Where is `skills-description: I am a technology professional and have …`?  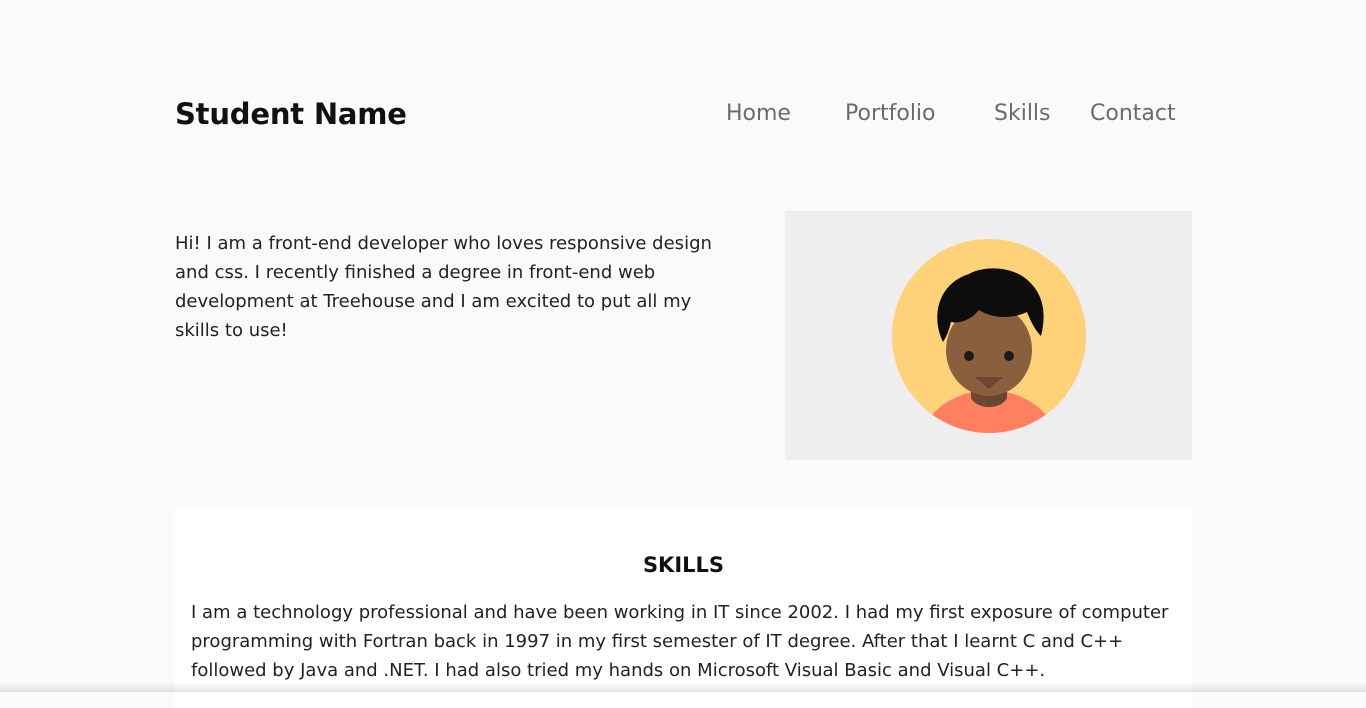 skills-description: I am a technology professional and have … is located at coordinates (680, 641).